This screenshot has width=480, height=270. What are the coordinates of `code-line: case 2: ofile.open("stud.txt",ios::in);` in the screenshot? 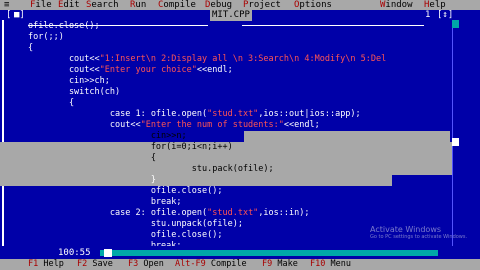 It's located at (169, 213).